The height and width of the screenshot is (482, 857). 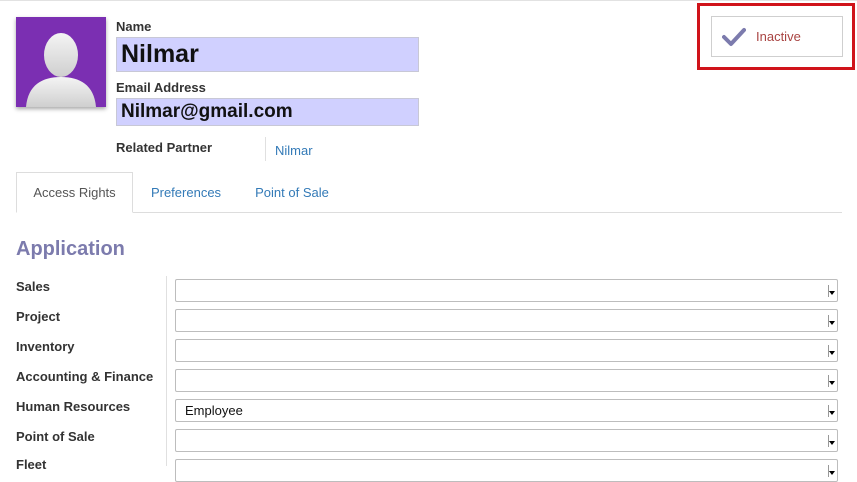 I want to click on tab-point-of-sale: Point of Sale, so click(x=292, y=192).